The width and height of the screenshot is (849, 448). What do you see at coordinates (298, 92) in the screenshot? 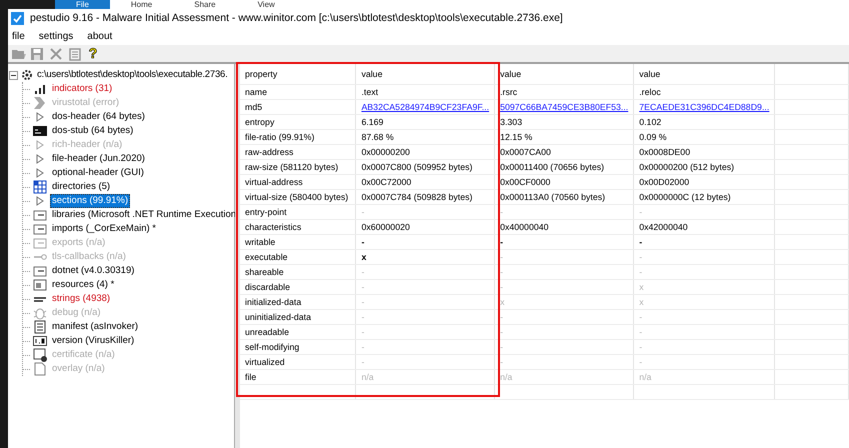
I see `property-cell: name` at bounding box center [298, 92].